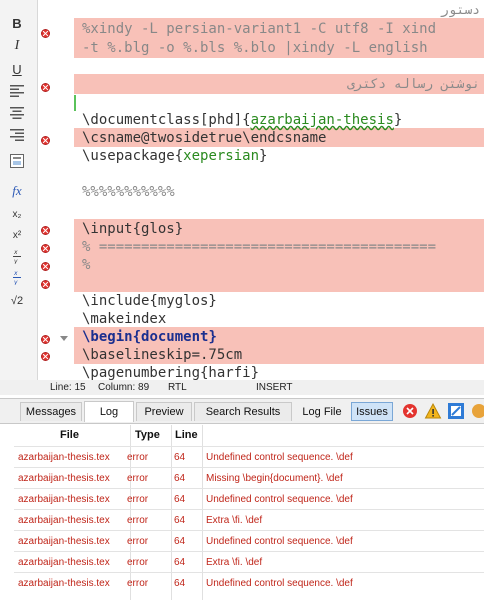 This screenshot has height=600, width=484. I want to click on function-button: fx, so click(17, 191).